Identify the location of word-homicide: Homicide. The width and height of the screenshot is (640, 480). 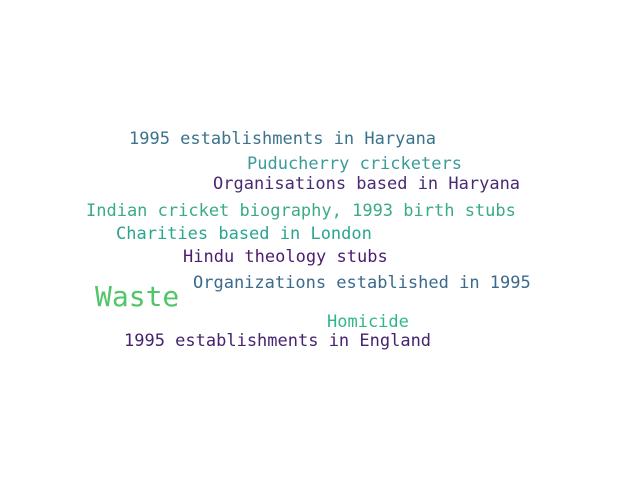
(368, 322).